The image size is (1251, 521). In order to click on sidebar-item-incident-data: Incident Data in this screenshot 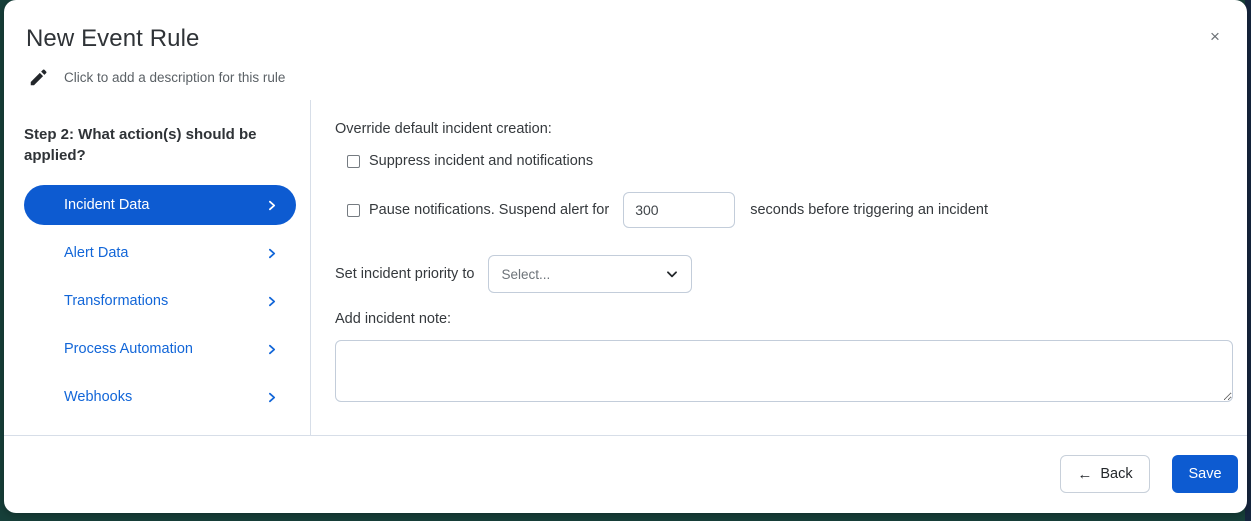, I will do `click(160, 205)`.